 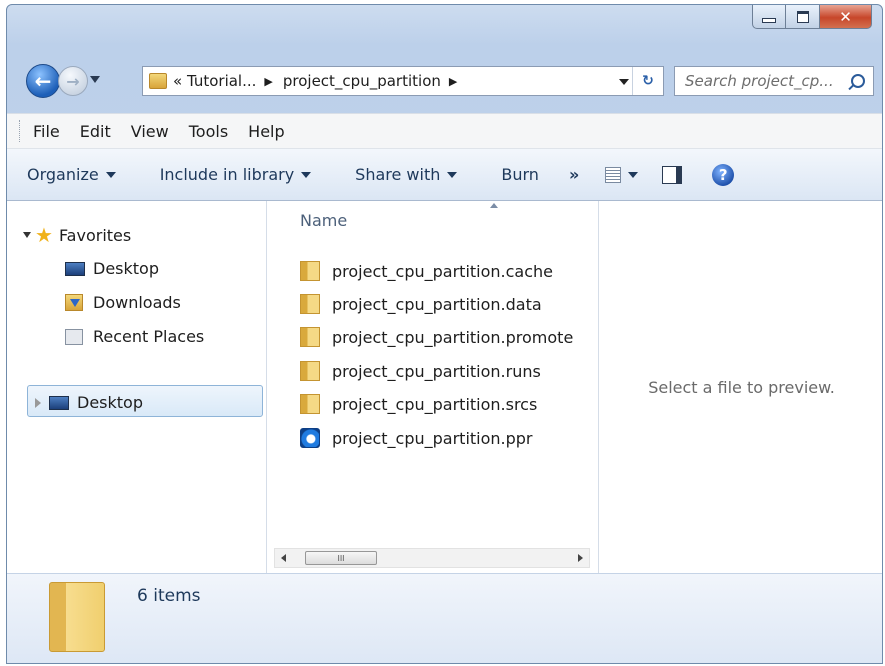 I want to click on refresh-icon: ↻, so click(x=648, y=81).